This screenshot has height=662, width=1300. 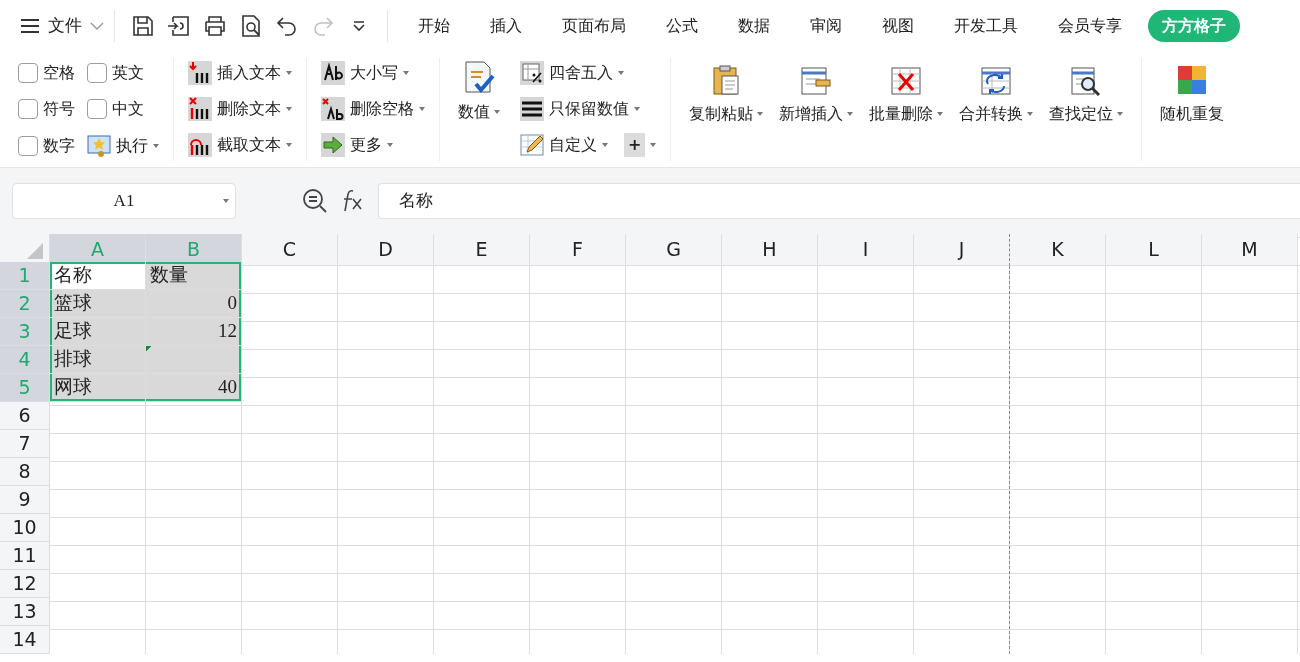 I want to click on column-header: M, so click(x=1250, y=250).